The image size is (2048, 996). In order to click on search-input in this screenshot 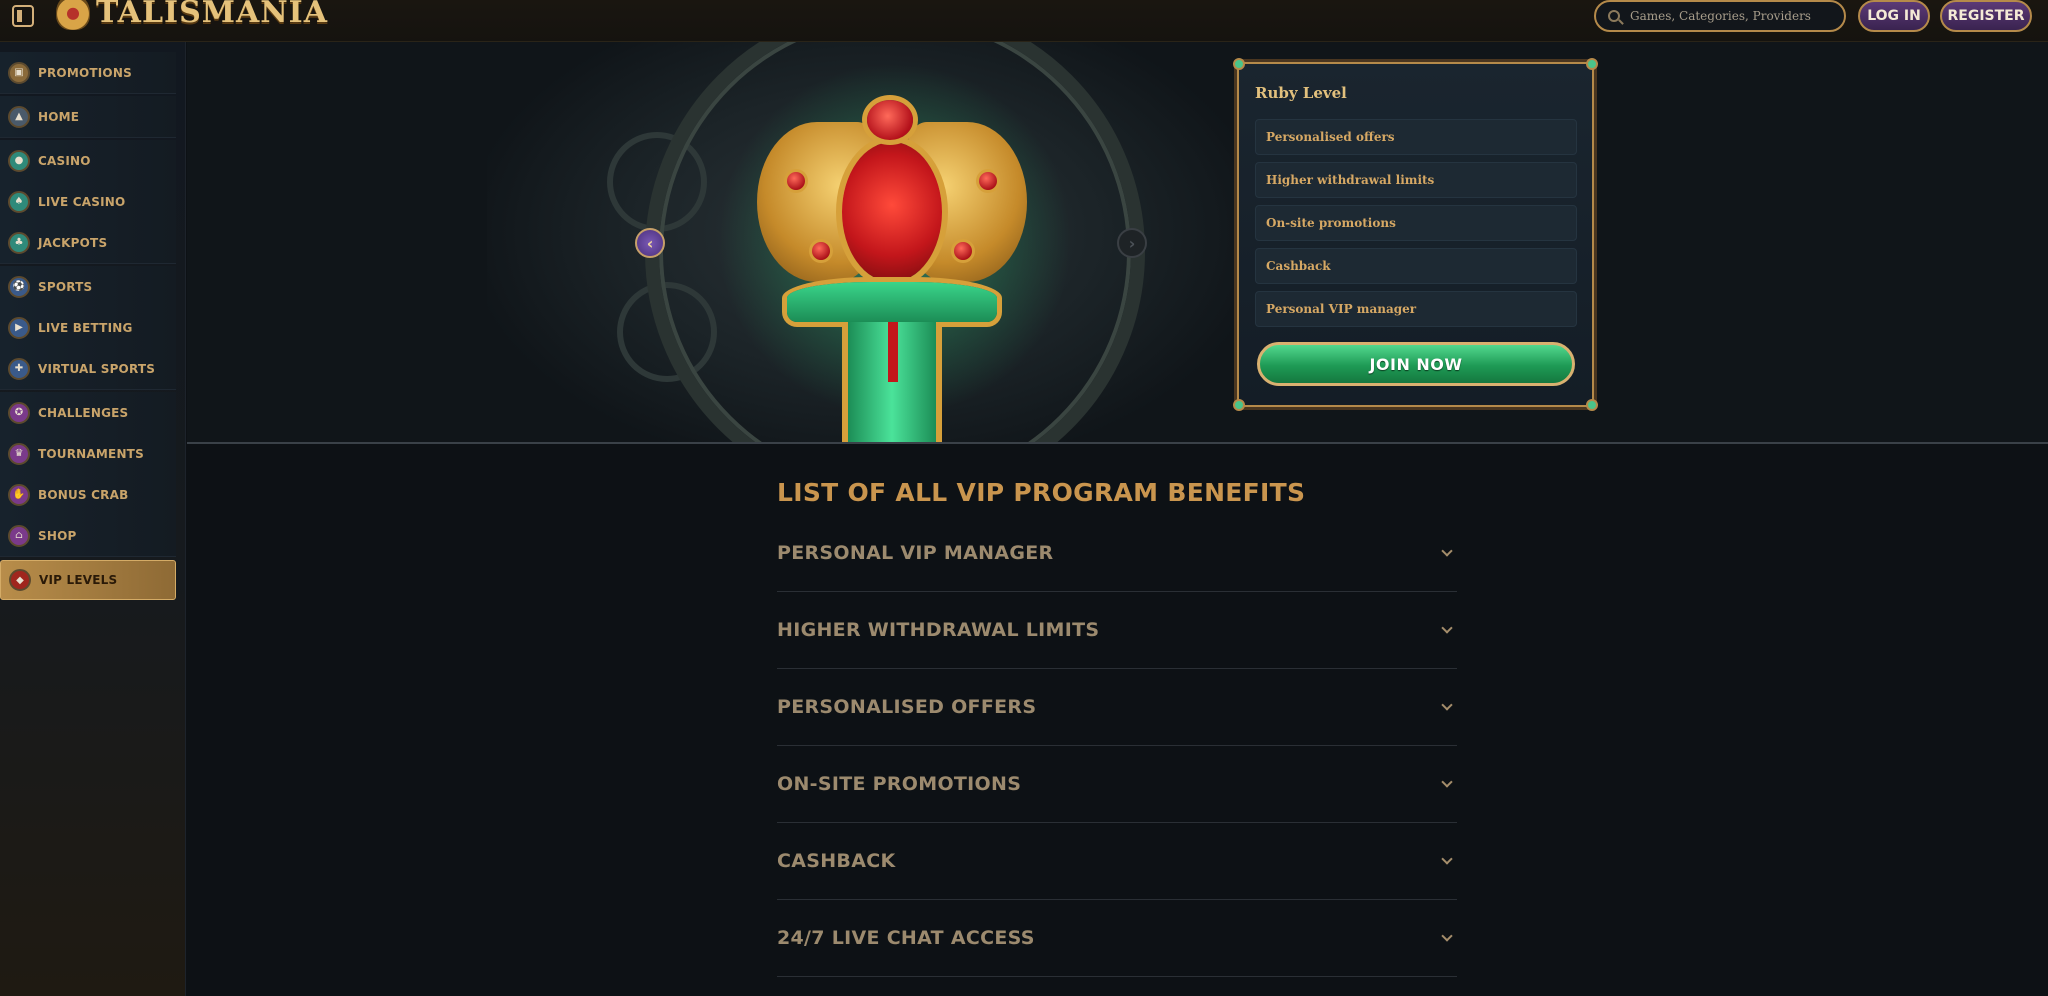, I will do `click(1730, 16)`.